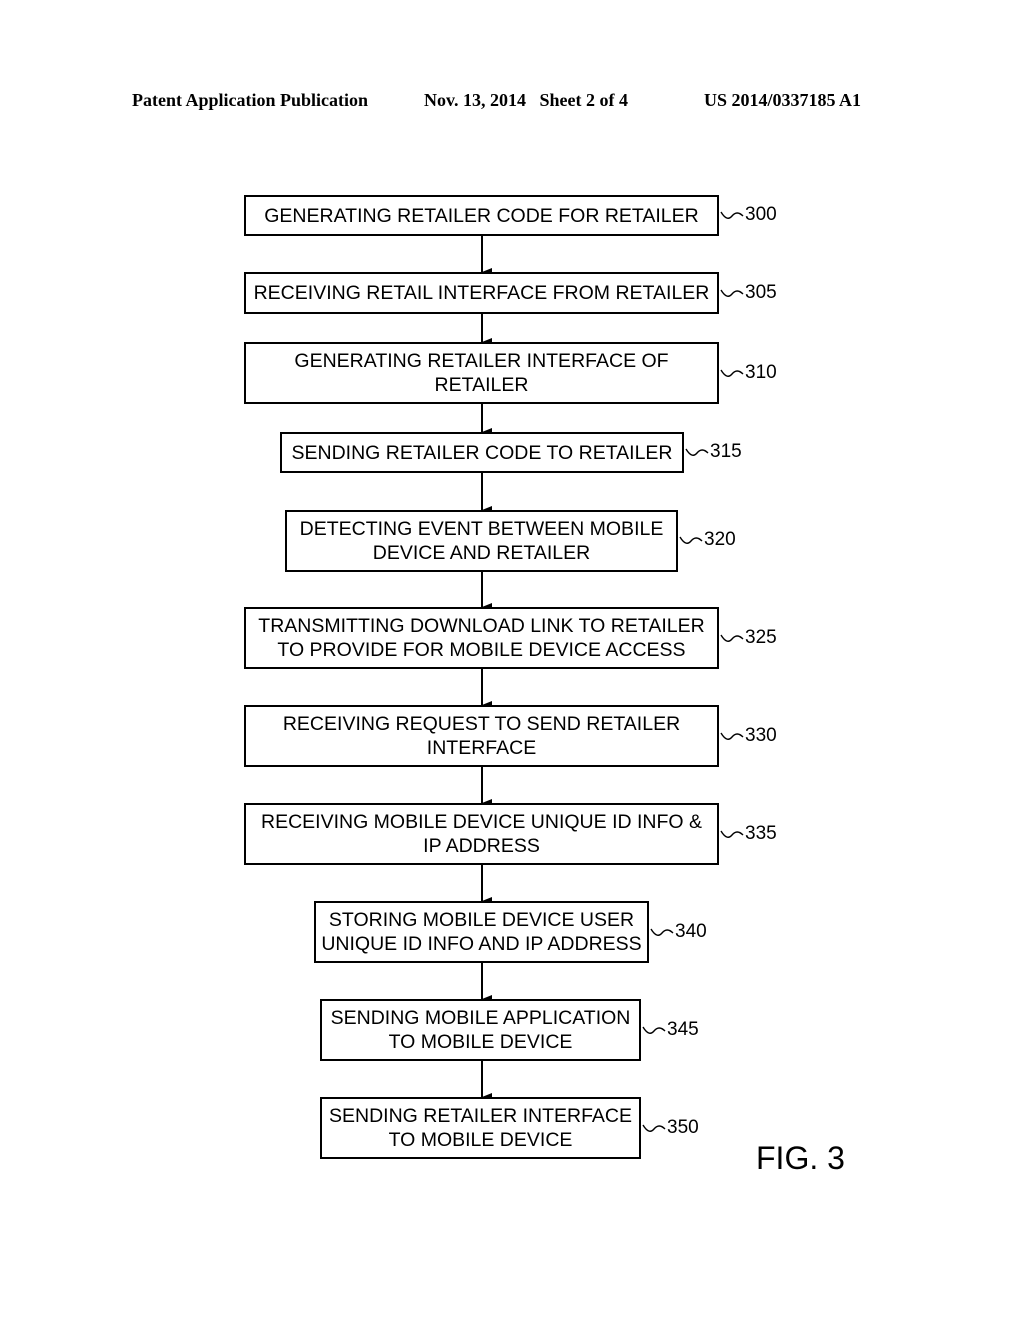 This screenshot has height=1320, width=1024. I want to click on step-box-300: GENERATING RETAILER CODE FOR RETAILER, so click(481, 215).